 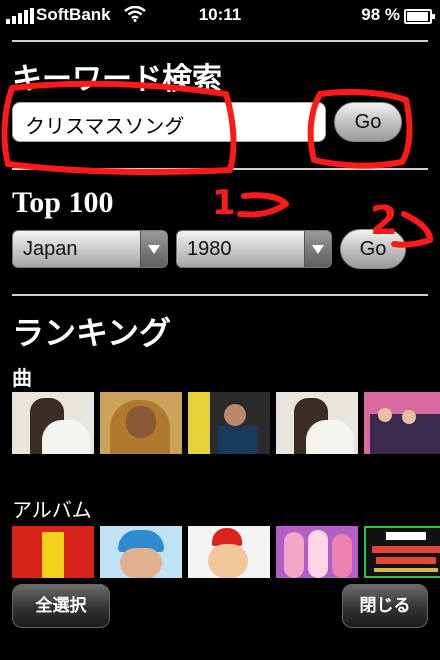 What do you see at coordinates (360, 129) in the screenshot?
I see `annotation-box-go-button` at bounding box center [360, 129].